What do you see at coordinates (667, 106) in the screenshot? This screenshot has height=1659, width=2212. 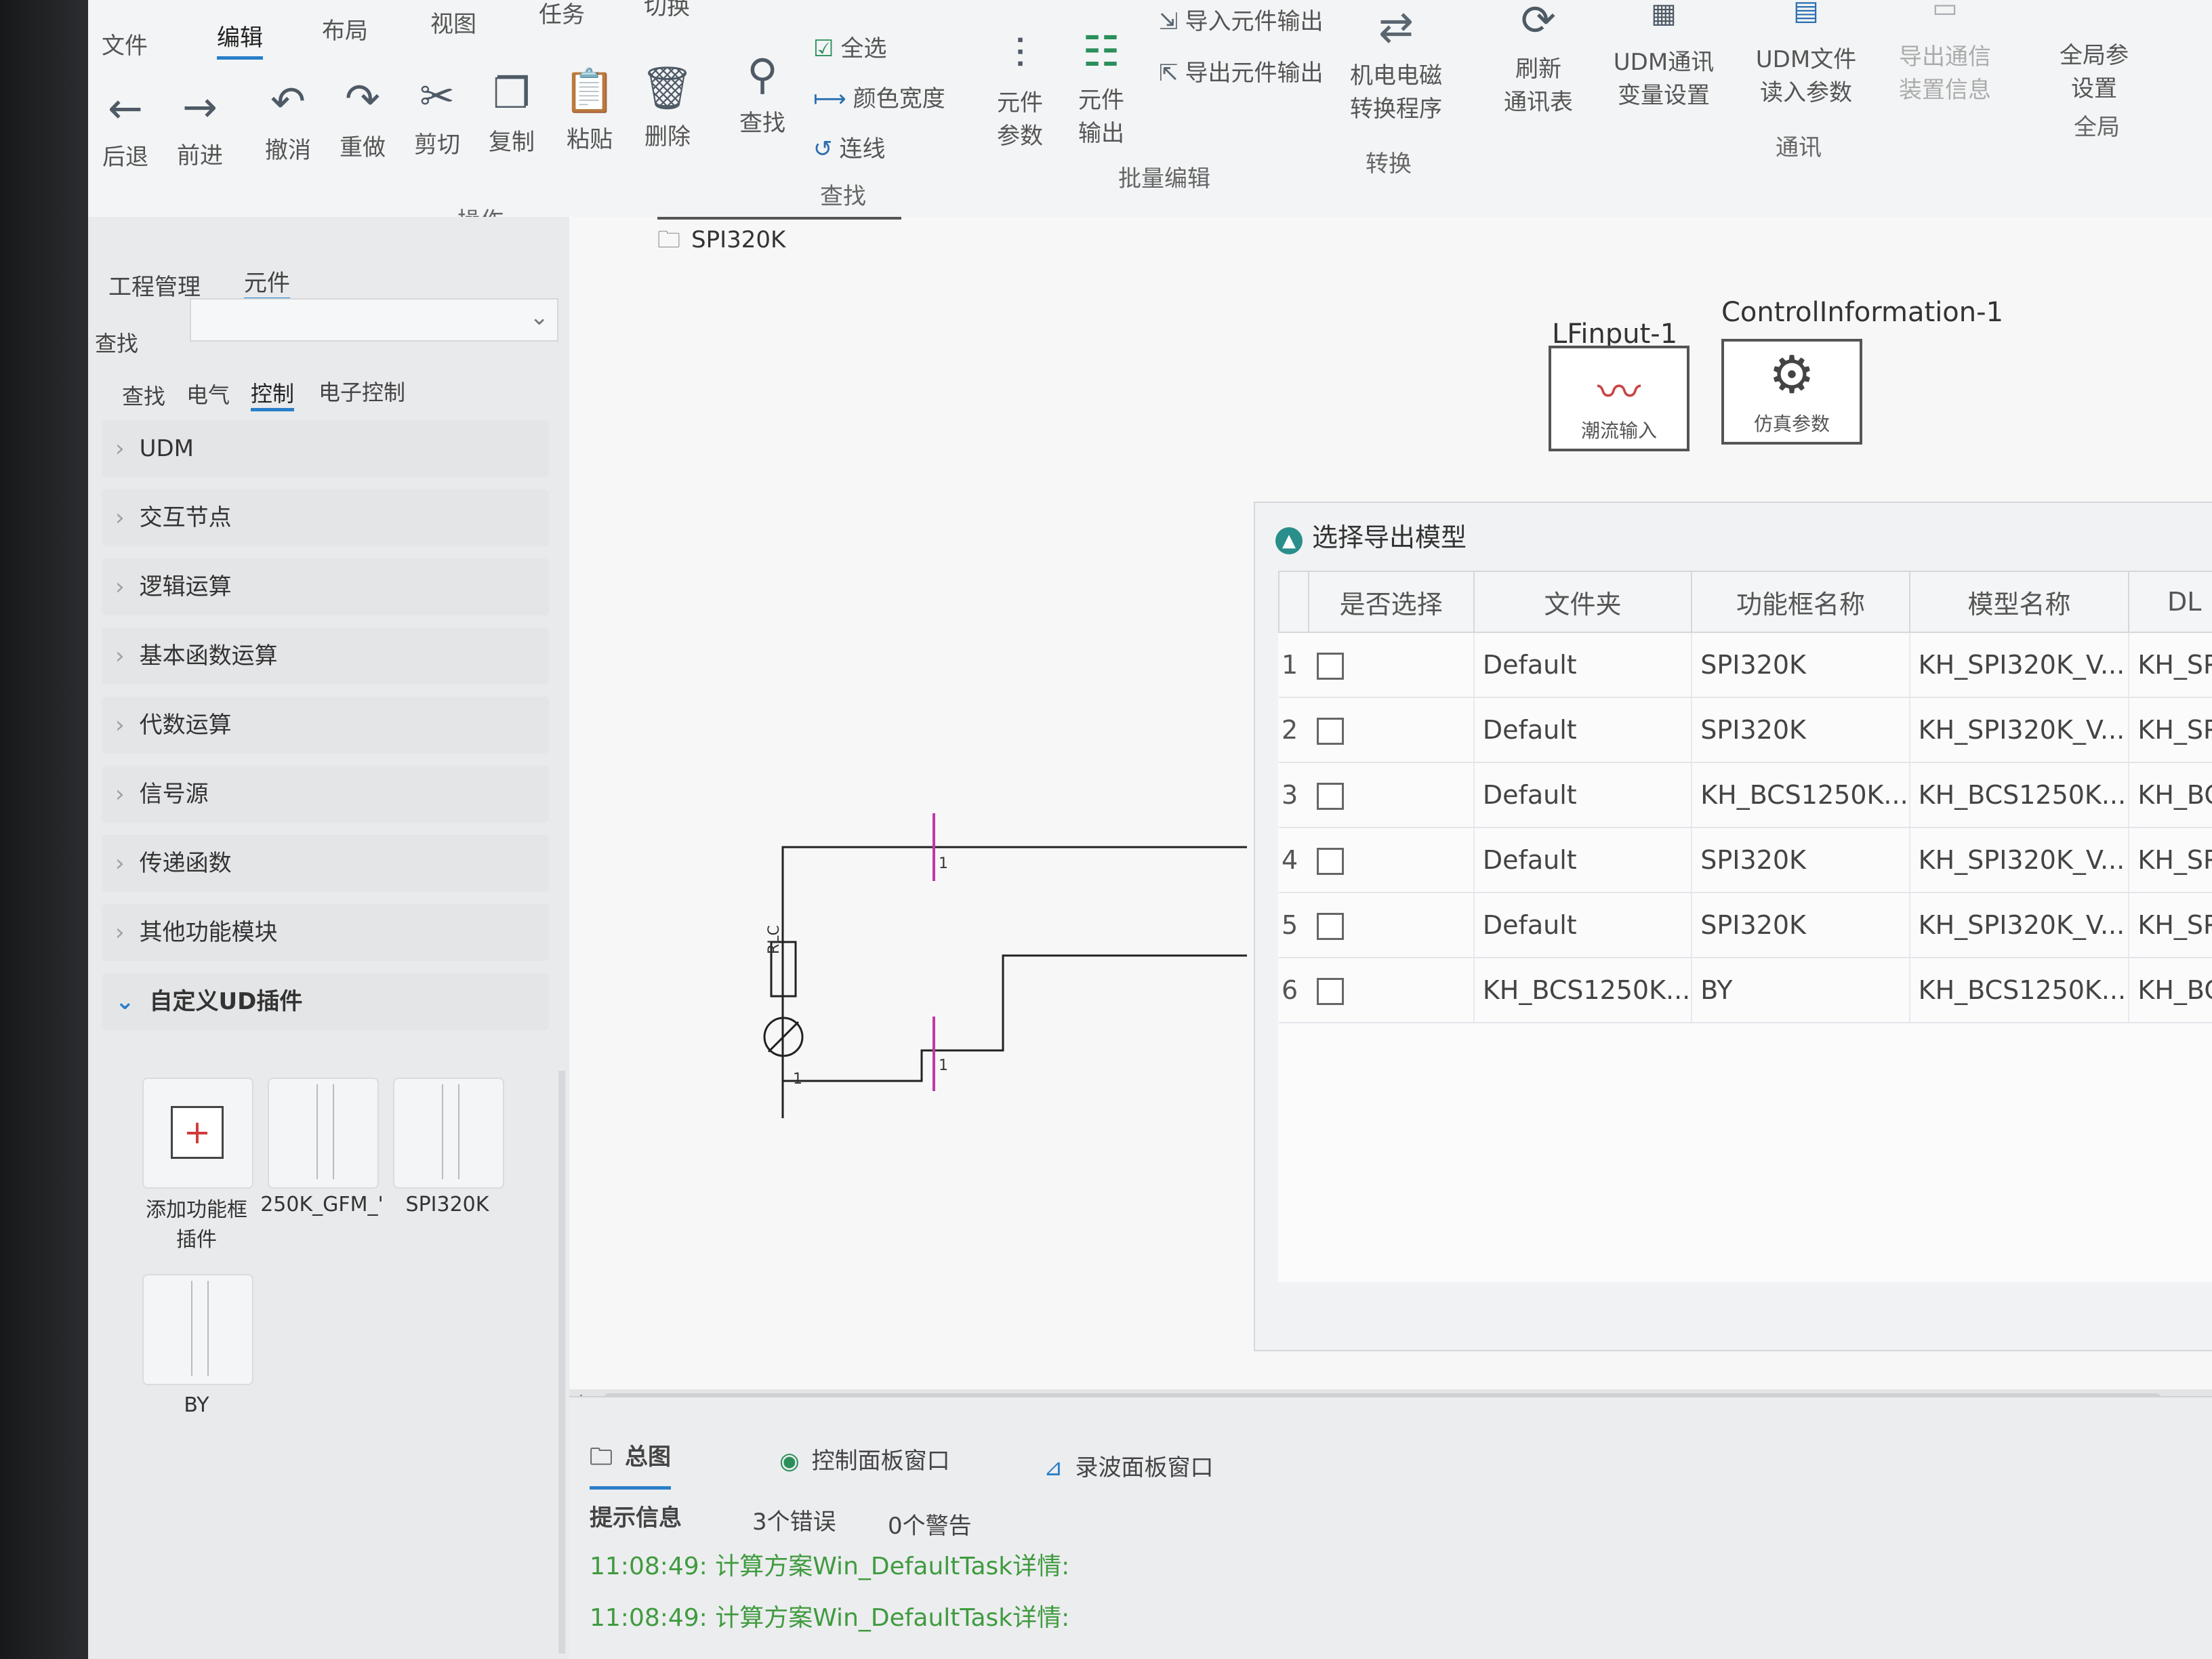 I see `delete-button: 🗑 删除` at bounding box center [667, 106].